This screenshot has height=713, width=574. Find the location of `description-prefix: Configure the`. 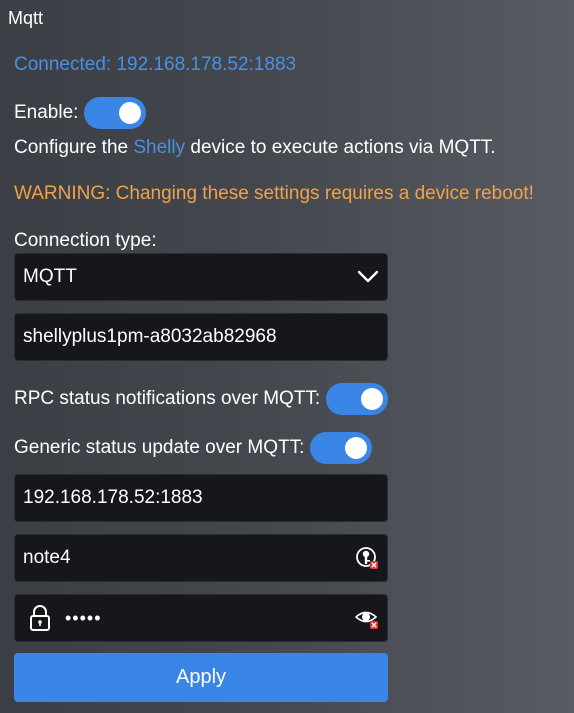

description-prefix: Configure the is located at coordinates (74, 147).